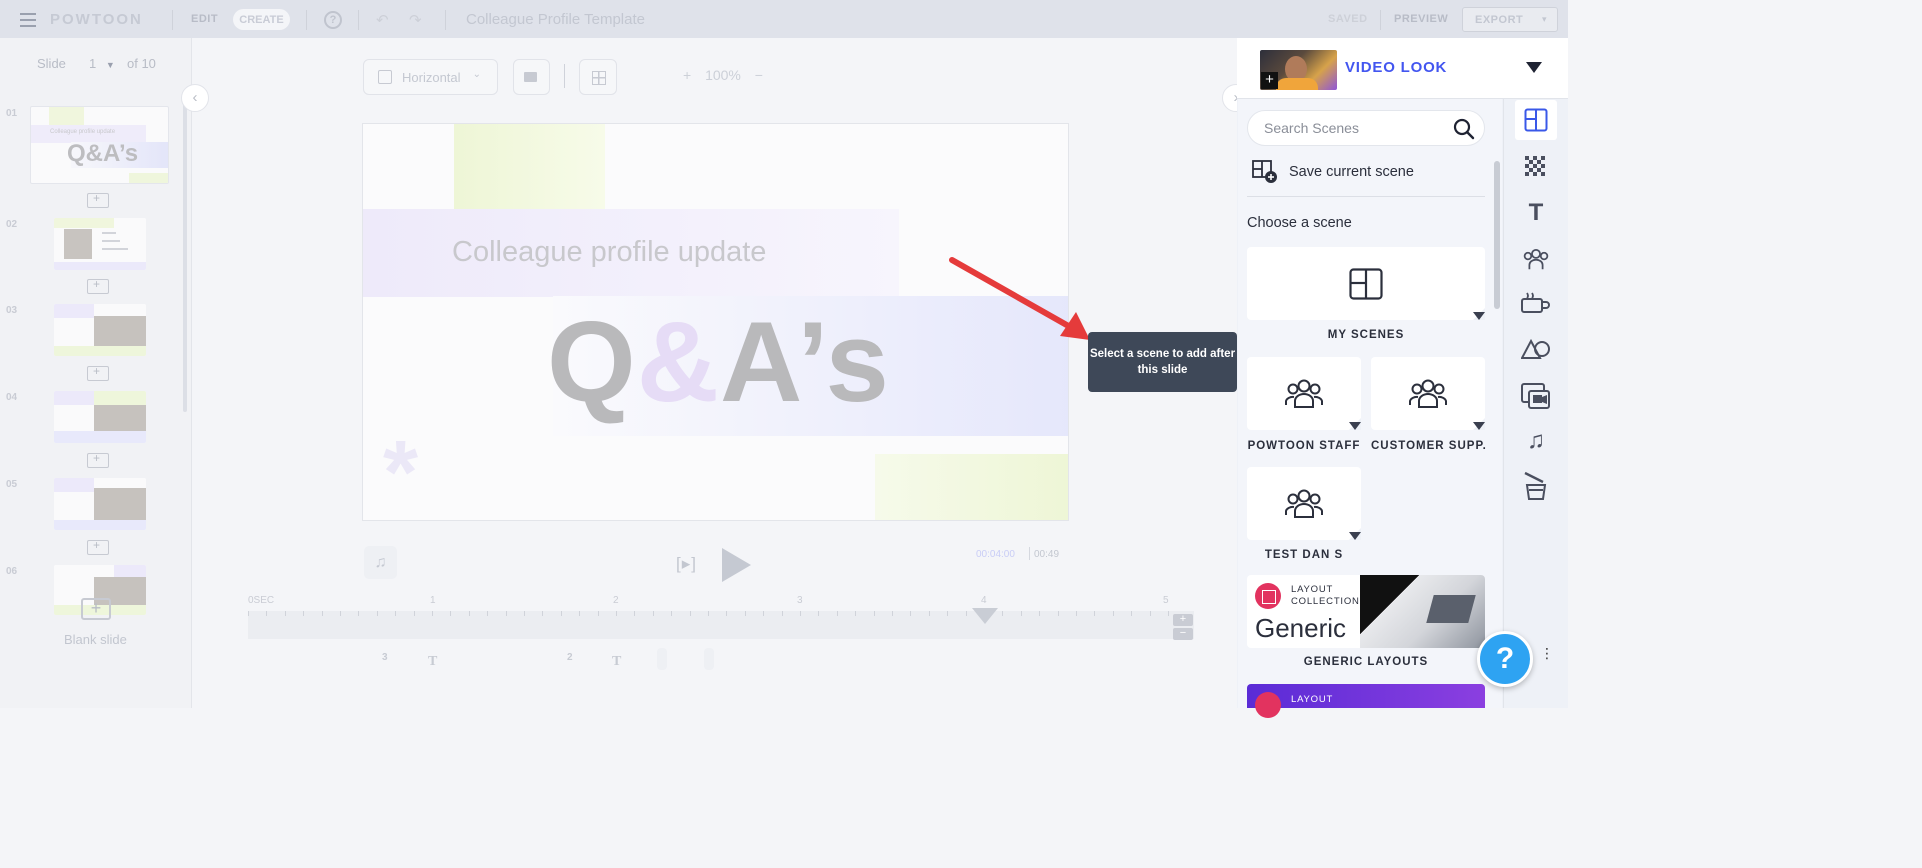  Describe the element at coordinates (531, 77) in the screenshot. I see `camera-button` at that location.